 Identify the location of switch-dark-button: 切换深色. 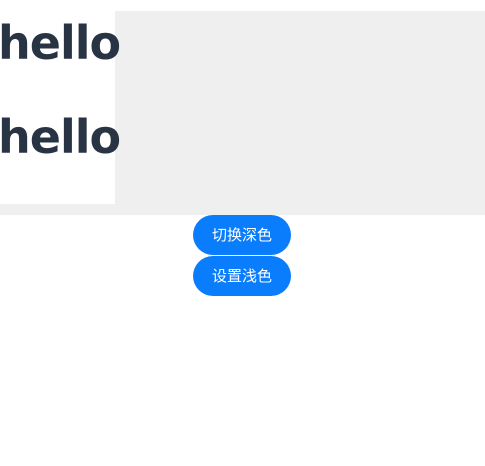
(242, 235).